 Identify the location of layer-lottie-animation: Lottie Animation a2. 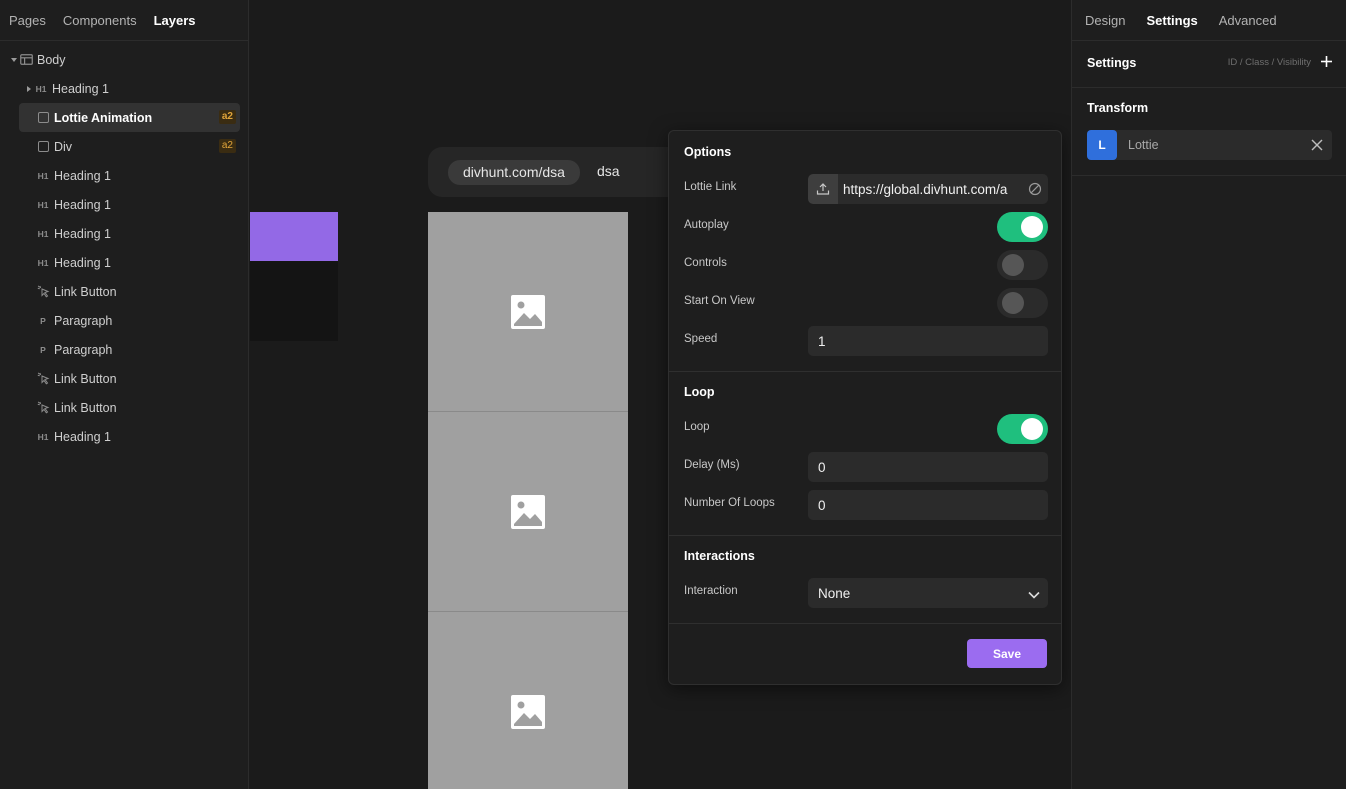
(129, 117).